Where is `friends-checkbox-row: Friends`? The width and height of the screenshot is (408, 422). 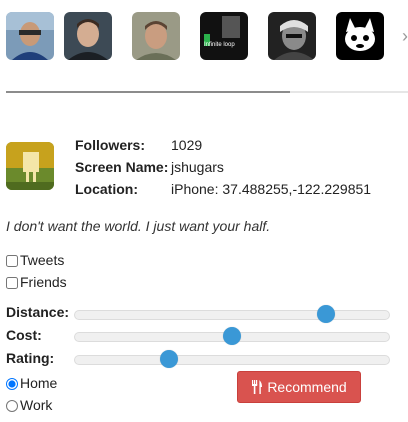
friends-checkbox-row: Friends is located at coordinates (36, 282).